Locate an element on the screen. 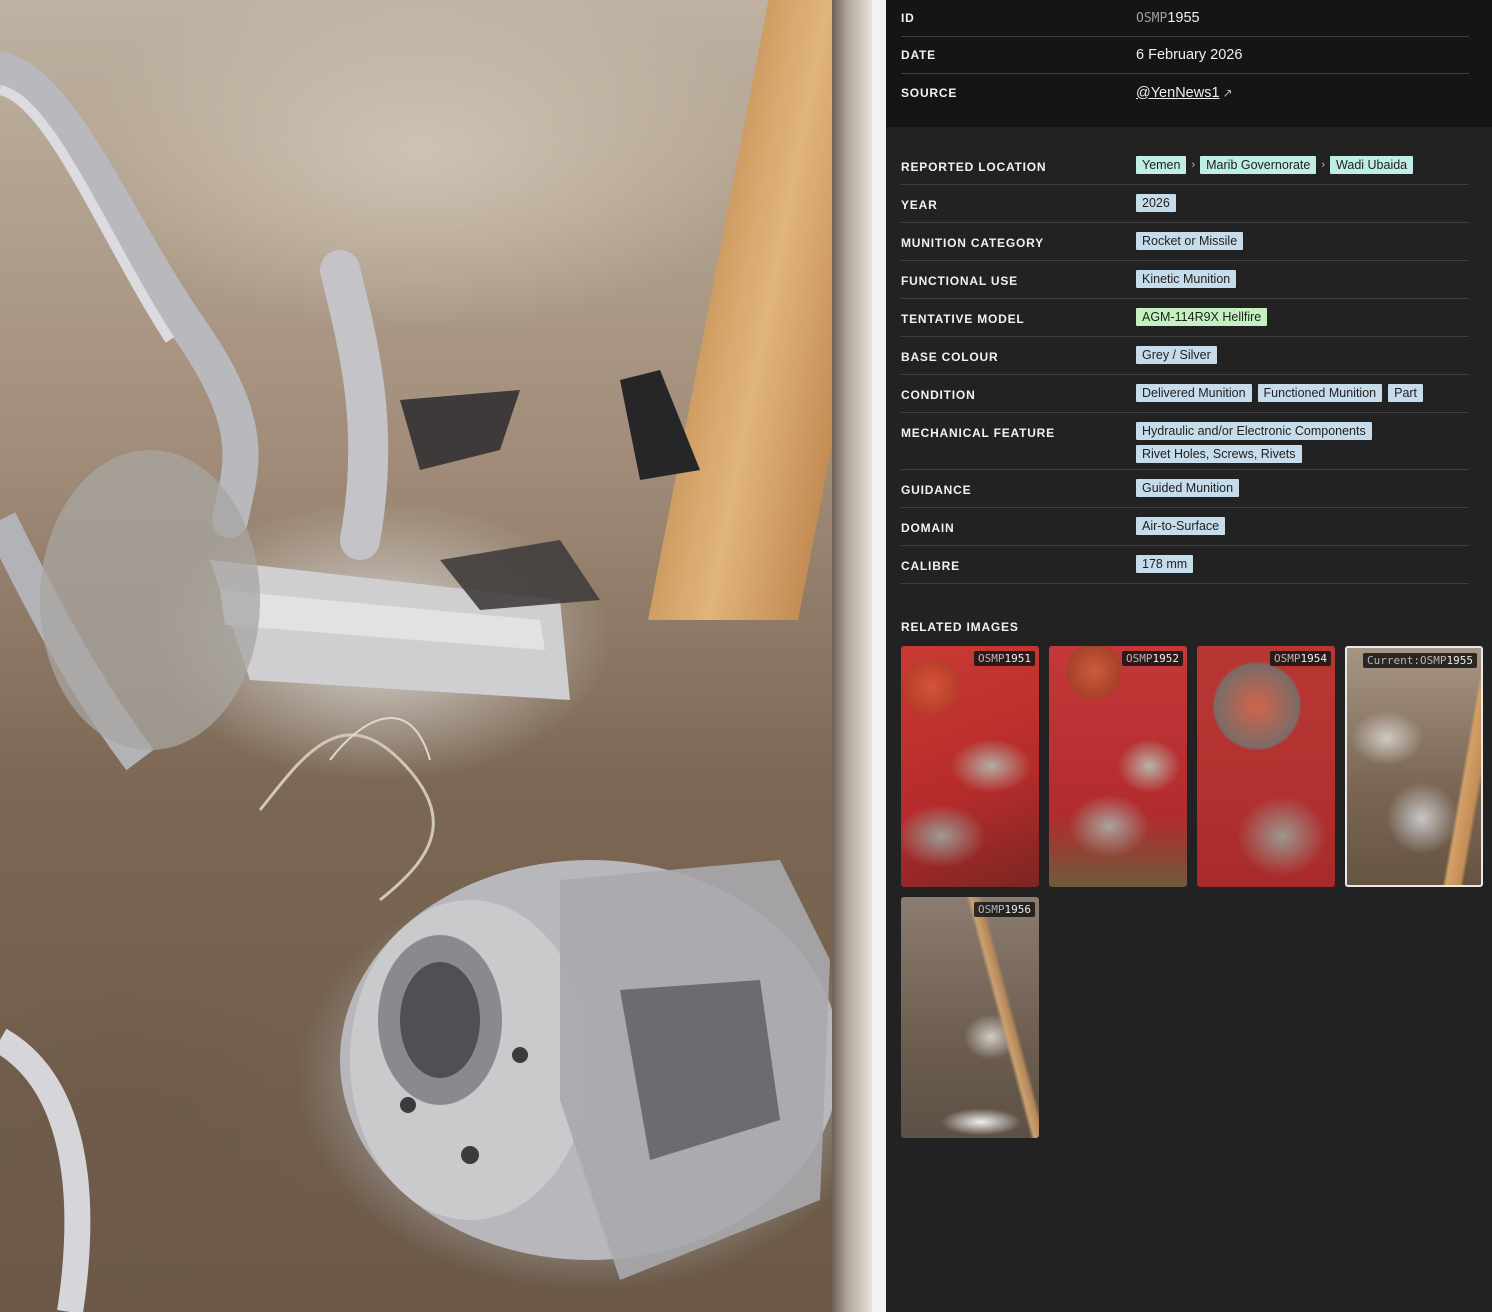  id-row: ID OSMP1955 is located at coordinates (1185, 18).